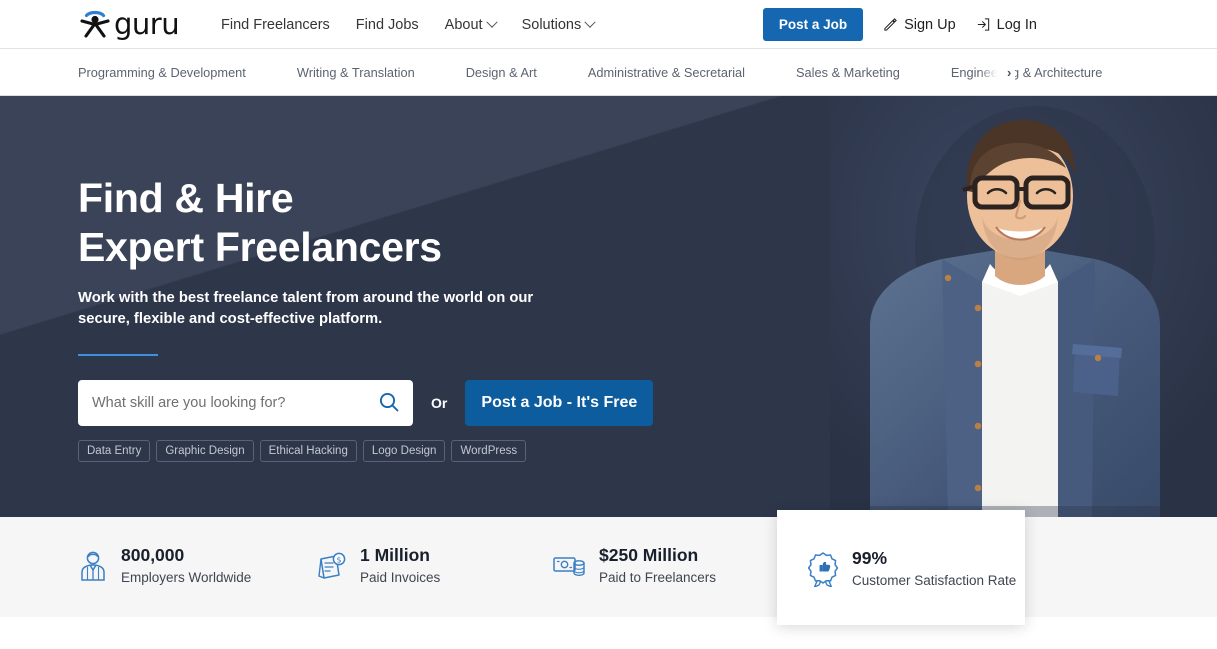 This screenshot has width=1217, height=649. Describe the element at coordinates (186, 566) in the screenshot. I see `stat-text: 800,000 Employers Worldwide` at that location.